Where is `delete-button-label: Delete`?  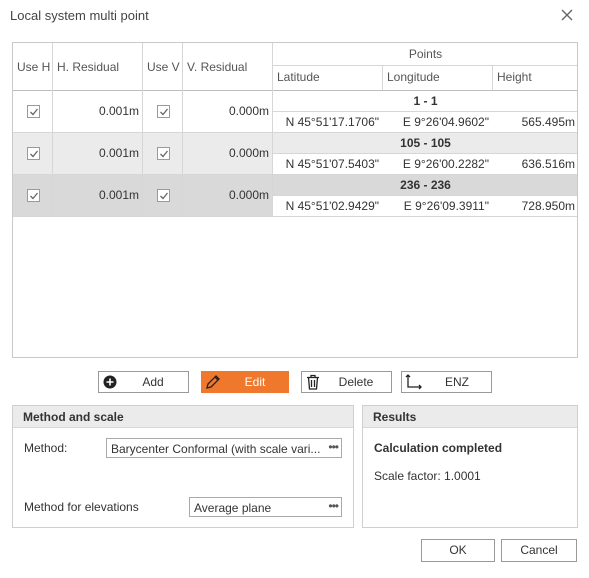
delete-button-label: Delete is located at coordinates (356, 382).